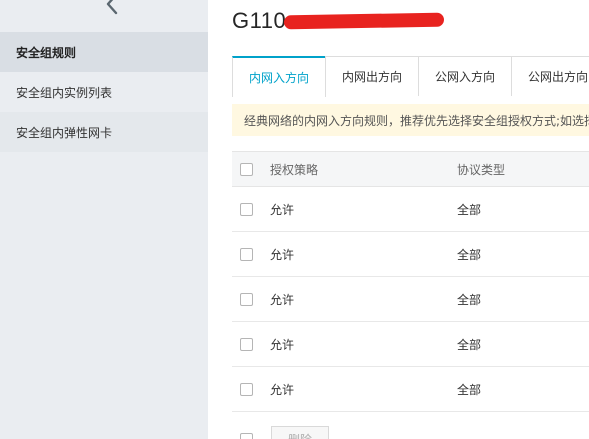 The width and height of the screenshot is (589, 439). Describe the element at coordinates (46, 52) in the screenshot. I see `sidebar-item-label: 安全组规则` at that location.